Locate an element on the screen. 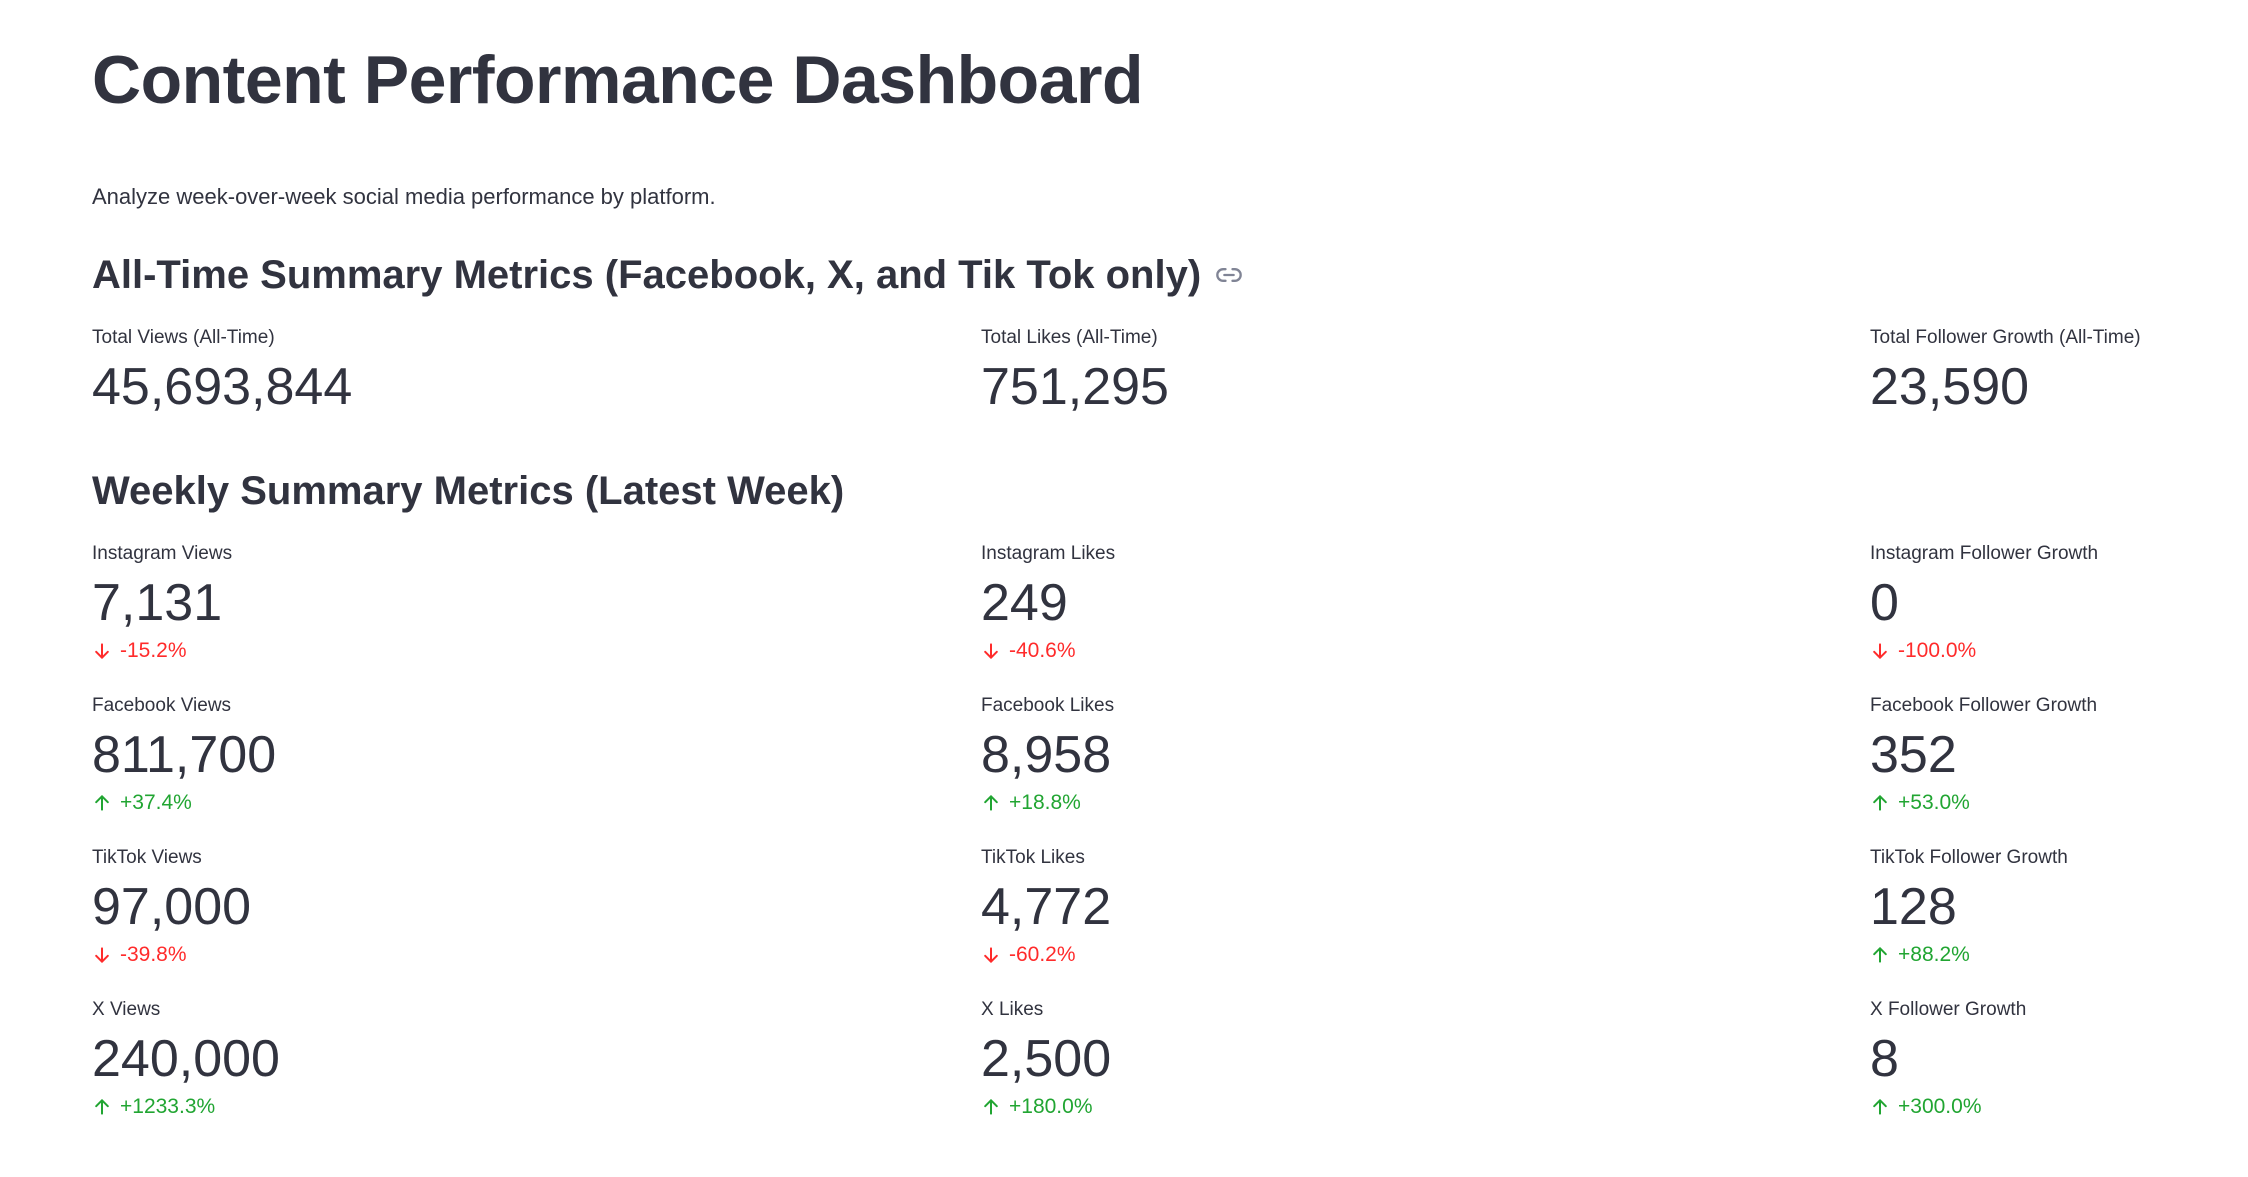  metric-delta: +18.8% is located at coordinates (1425, 803).